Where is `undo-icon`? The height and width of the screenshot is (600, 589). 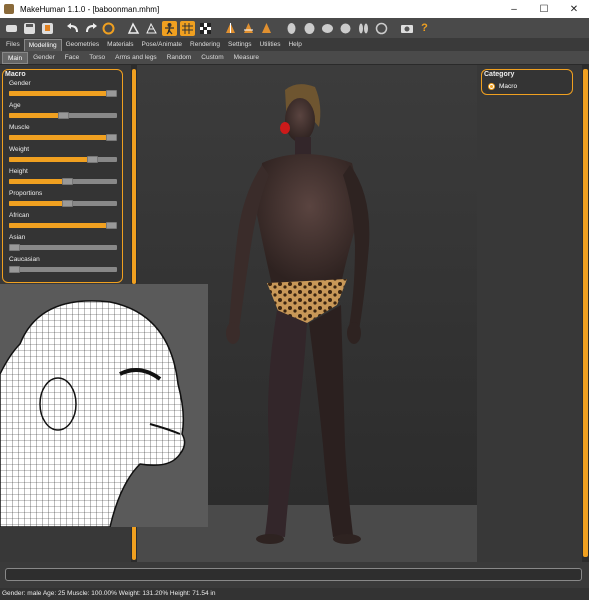 undo-icon is located at coordinates (72, 28).